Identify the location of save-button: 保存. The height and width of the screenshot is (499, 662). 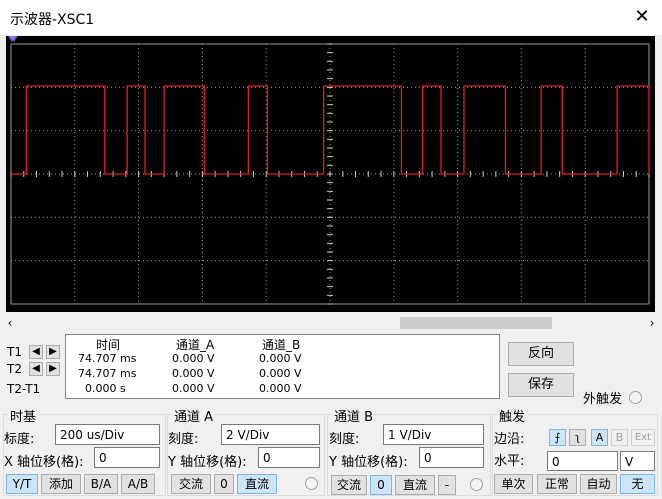
(541, 385).